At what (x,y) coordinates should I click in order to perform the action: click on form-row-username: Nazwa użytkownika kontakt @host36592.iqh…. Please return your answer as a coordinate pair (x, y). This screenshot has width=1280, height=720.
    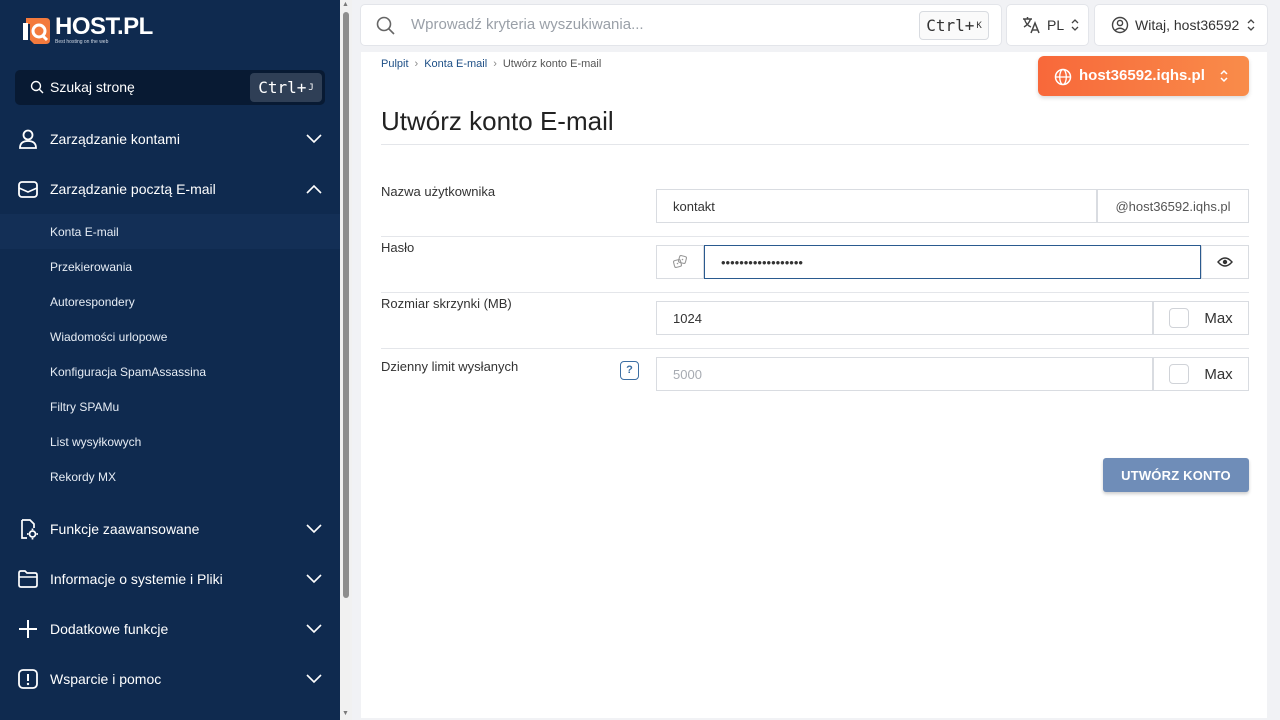
    Looking at the image, I should click on (815, 209).